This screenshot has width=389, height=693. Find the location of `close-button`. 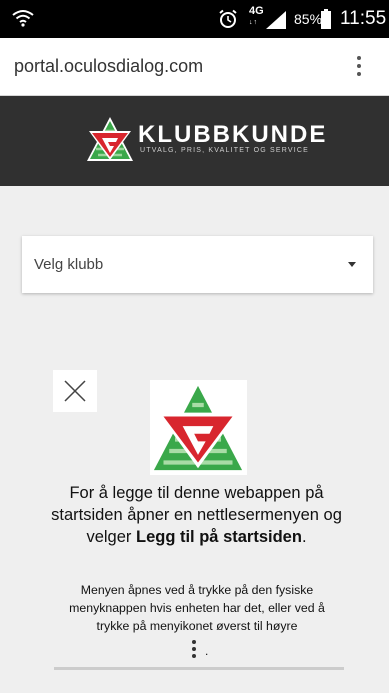

close-button is located at coordinates (75, 391).